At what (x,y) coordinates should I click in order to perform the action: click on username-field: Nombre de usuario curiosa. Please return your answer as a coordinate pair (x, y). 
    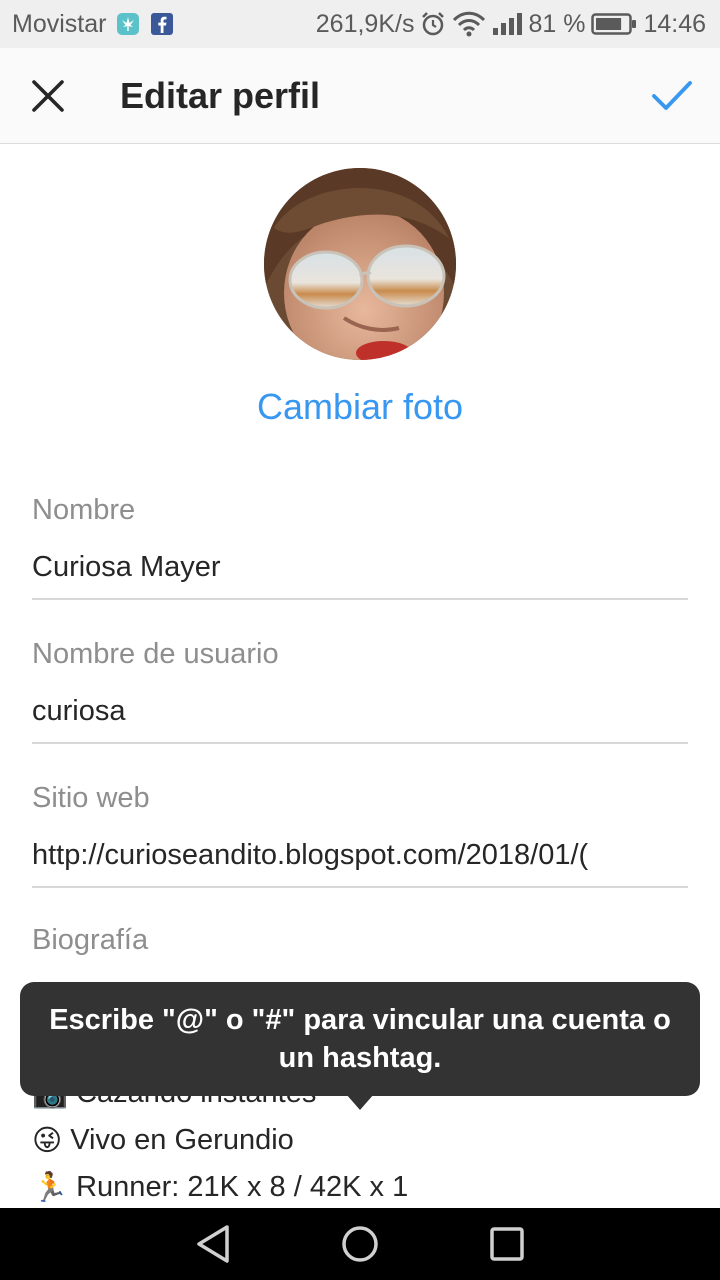
    Looking at the image, I should click on (360, 691).